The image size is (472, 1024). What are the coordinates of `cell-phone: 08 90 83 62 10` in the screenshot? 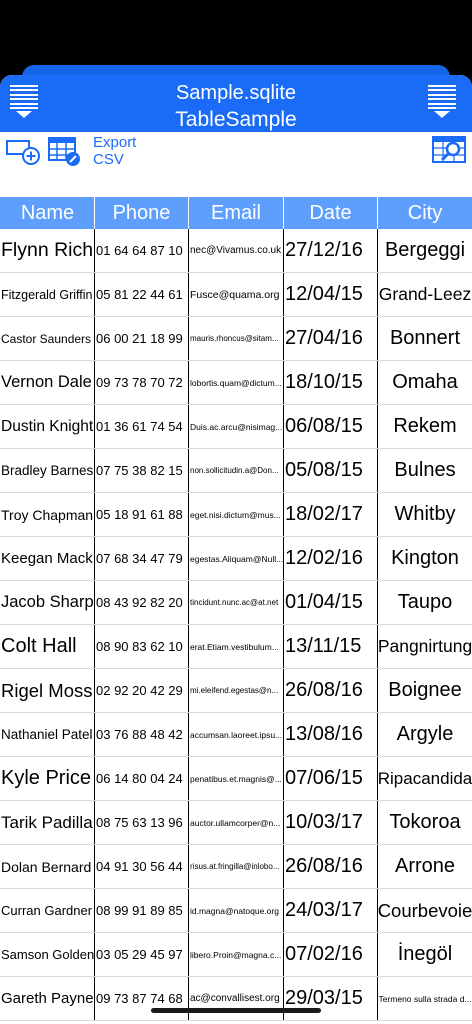 It's located at (142, 646).